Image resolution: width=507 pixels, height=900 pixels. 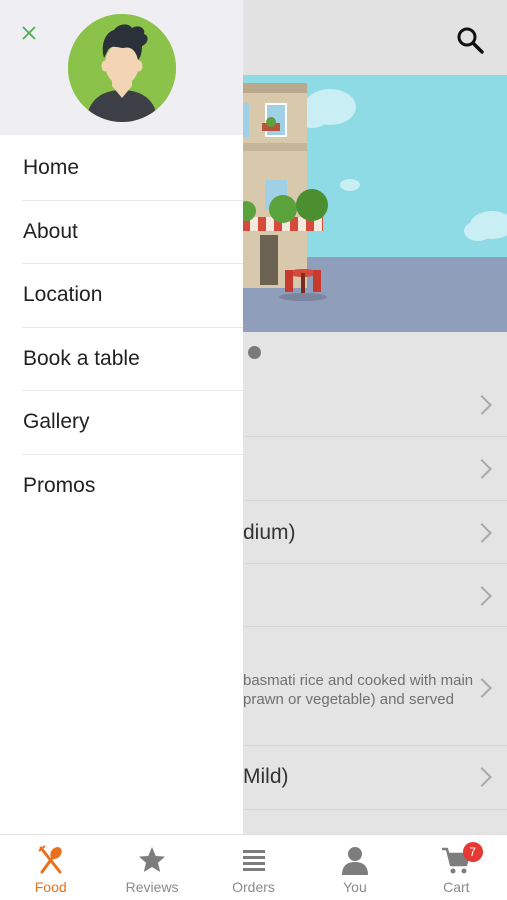 I want to click on person-icon, so click(x=354, y=861).